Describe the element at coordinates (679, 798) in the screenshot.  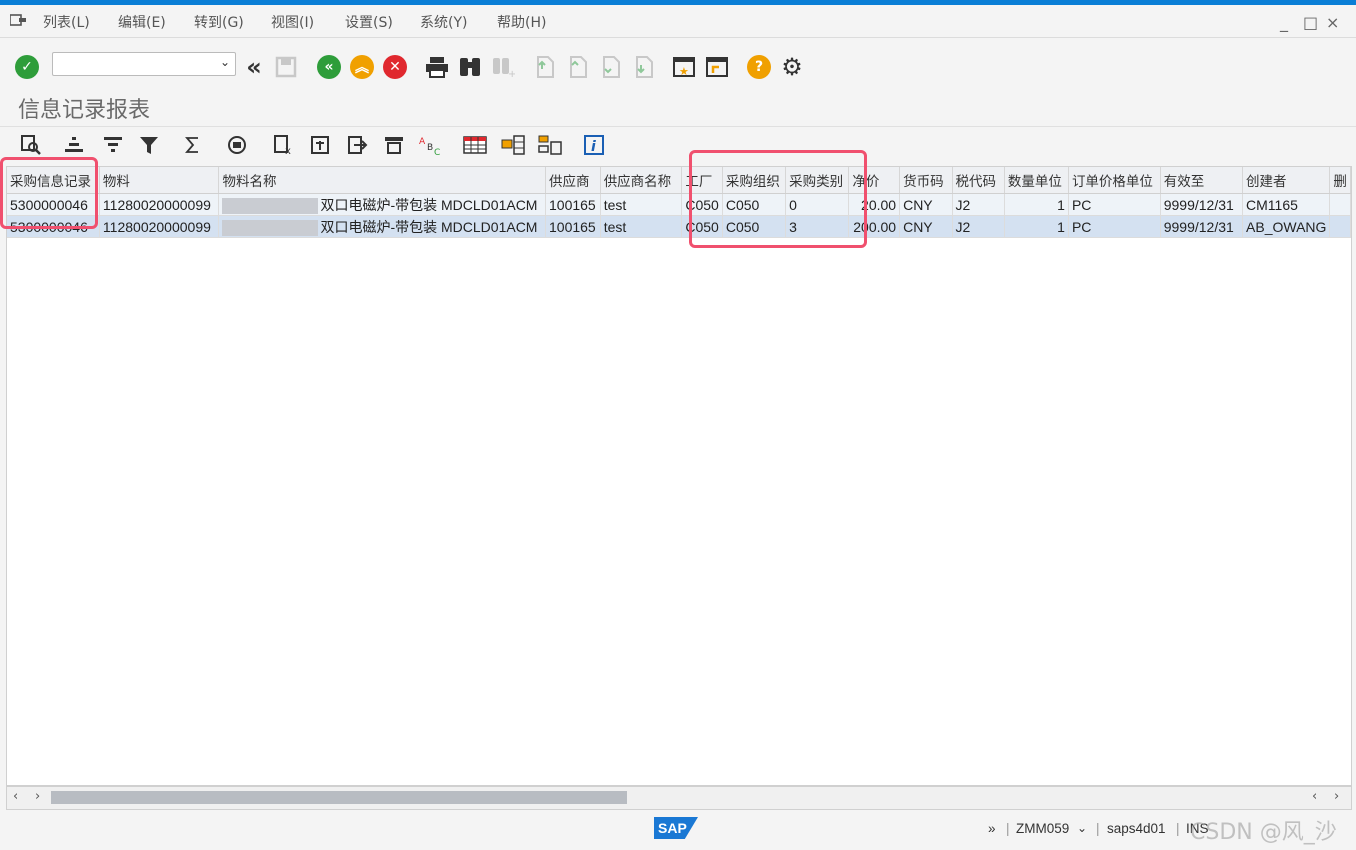
I see `horizontal-scrollbar: ‹ › ‹ ›` at that location.